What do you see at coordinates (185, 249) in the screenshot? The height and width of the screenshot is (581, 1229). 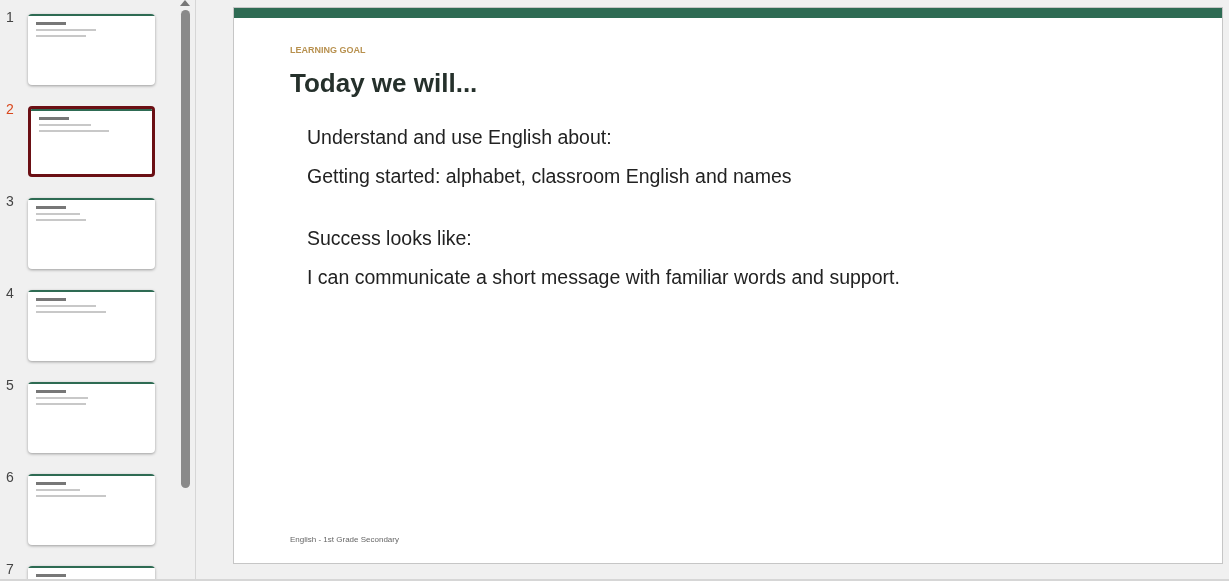 I see `scrollbar-thumb` at bounding box center [185, 249].